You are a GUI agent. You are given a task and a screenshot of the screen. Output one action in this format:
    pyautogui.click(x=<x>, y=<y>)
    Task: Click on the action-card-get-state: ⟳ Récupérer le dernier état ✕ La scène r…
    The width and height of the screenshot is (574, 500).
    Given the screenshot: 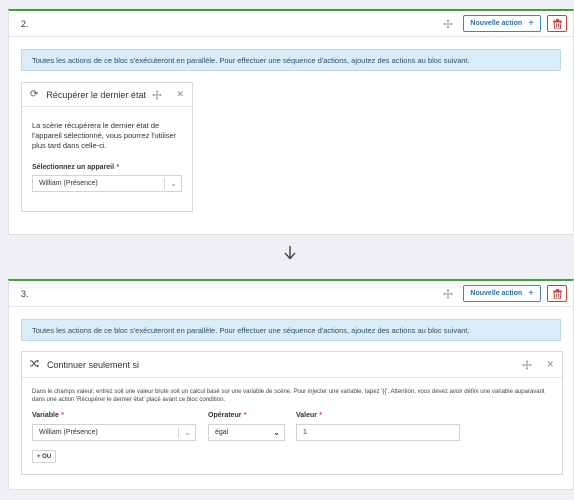 What is the action you would take?
    pyautogui.click(x=107, y=147)
    